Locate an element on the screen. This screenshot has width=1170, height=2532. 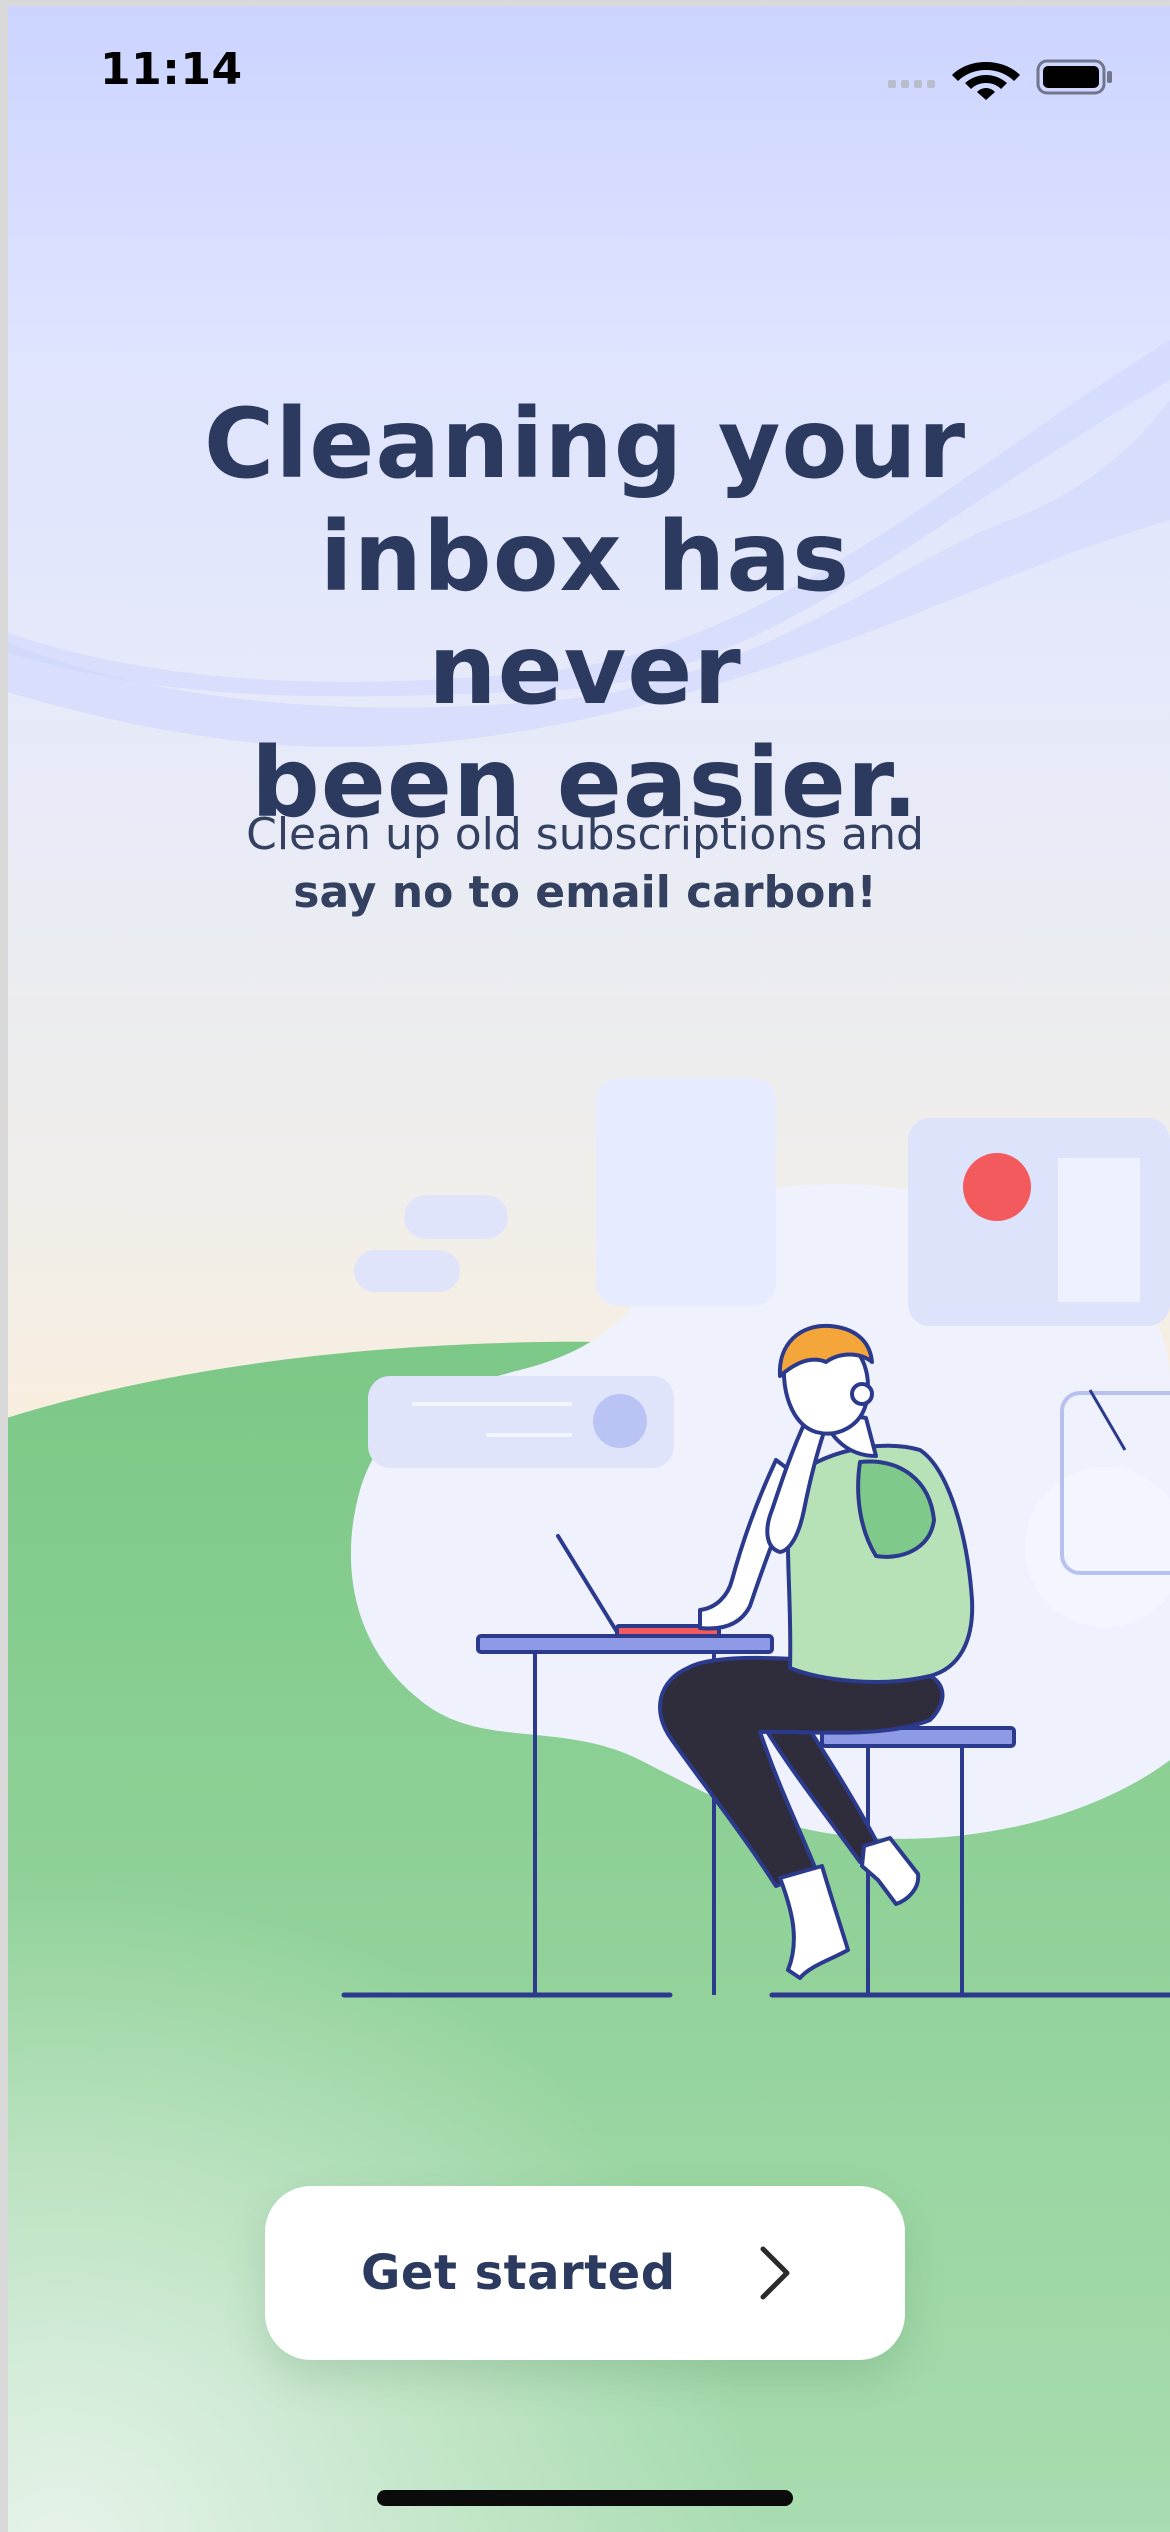
get-started-button: Get started is located at coordinates (585, 2273).